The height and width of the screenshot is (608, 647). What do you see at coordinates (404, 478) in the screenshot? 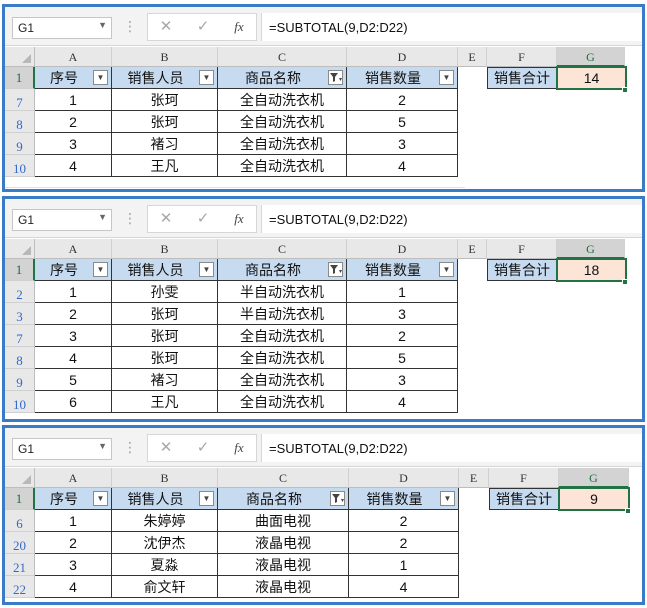
I see `column-header-d: D` at bounding box center [404, 478].